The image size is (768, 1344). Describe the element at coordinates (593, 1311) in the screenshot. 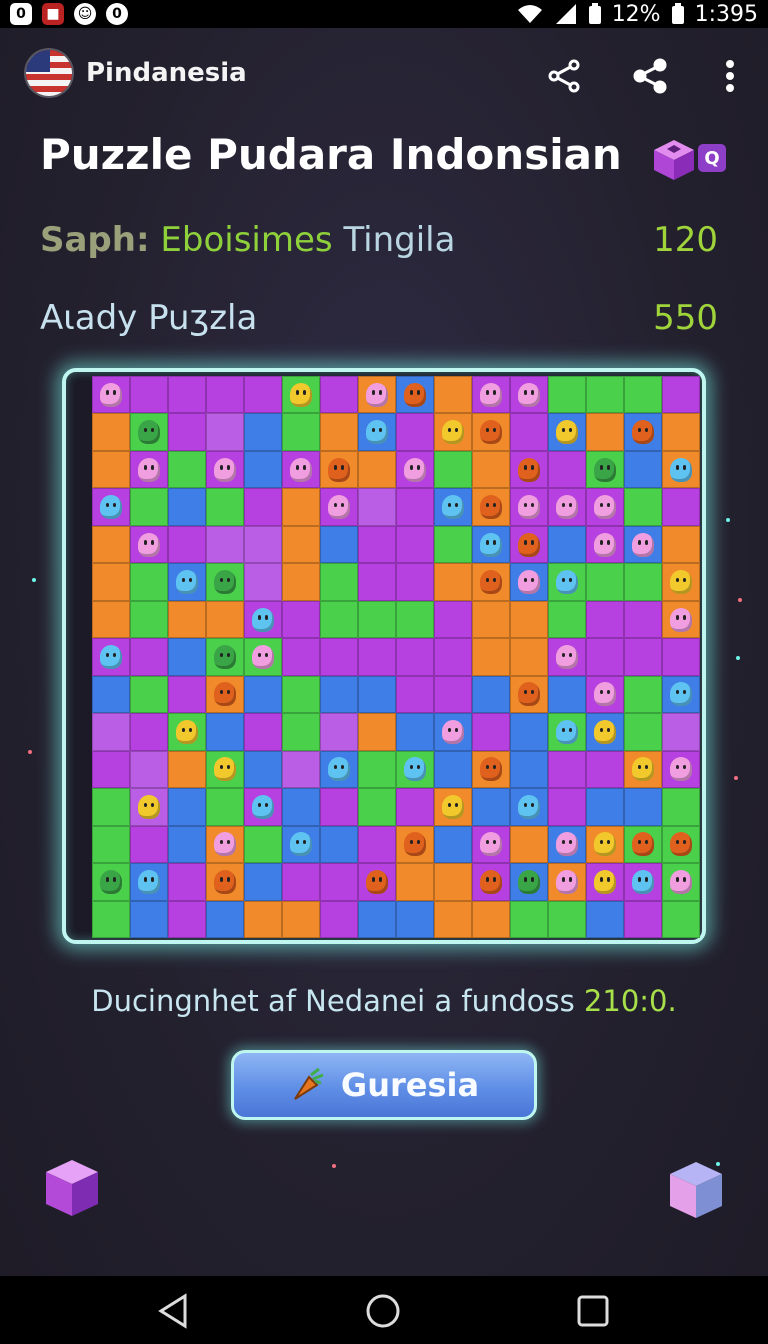

I see `recents-icon` at that location.